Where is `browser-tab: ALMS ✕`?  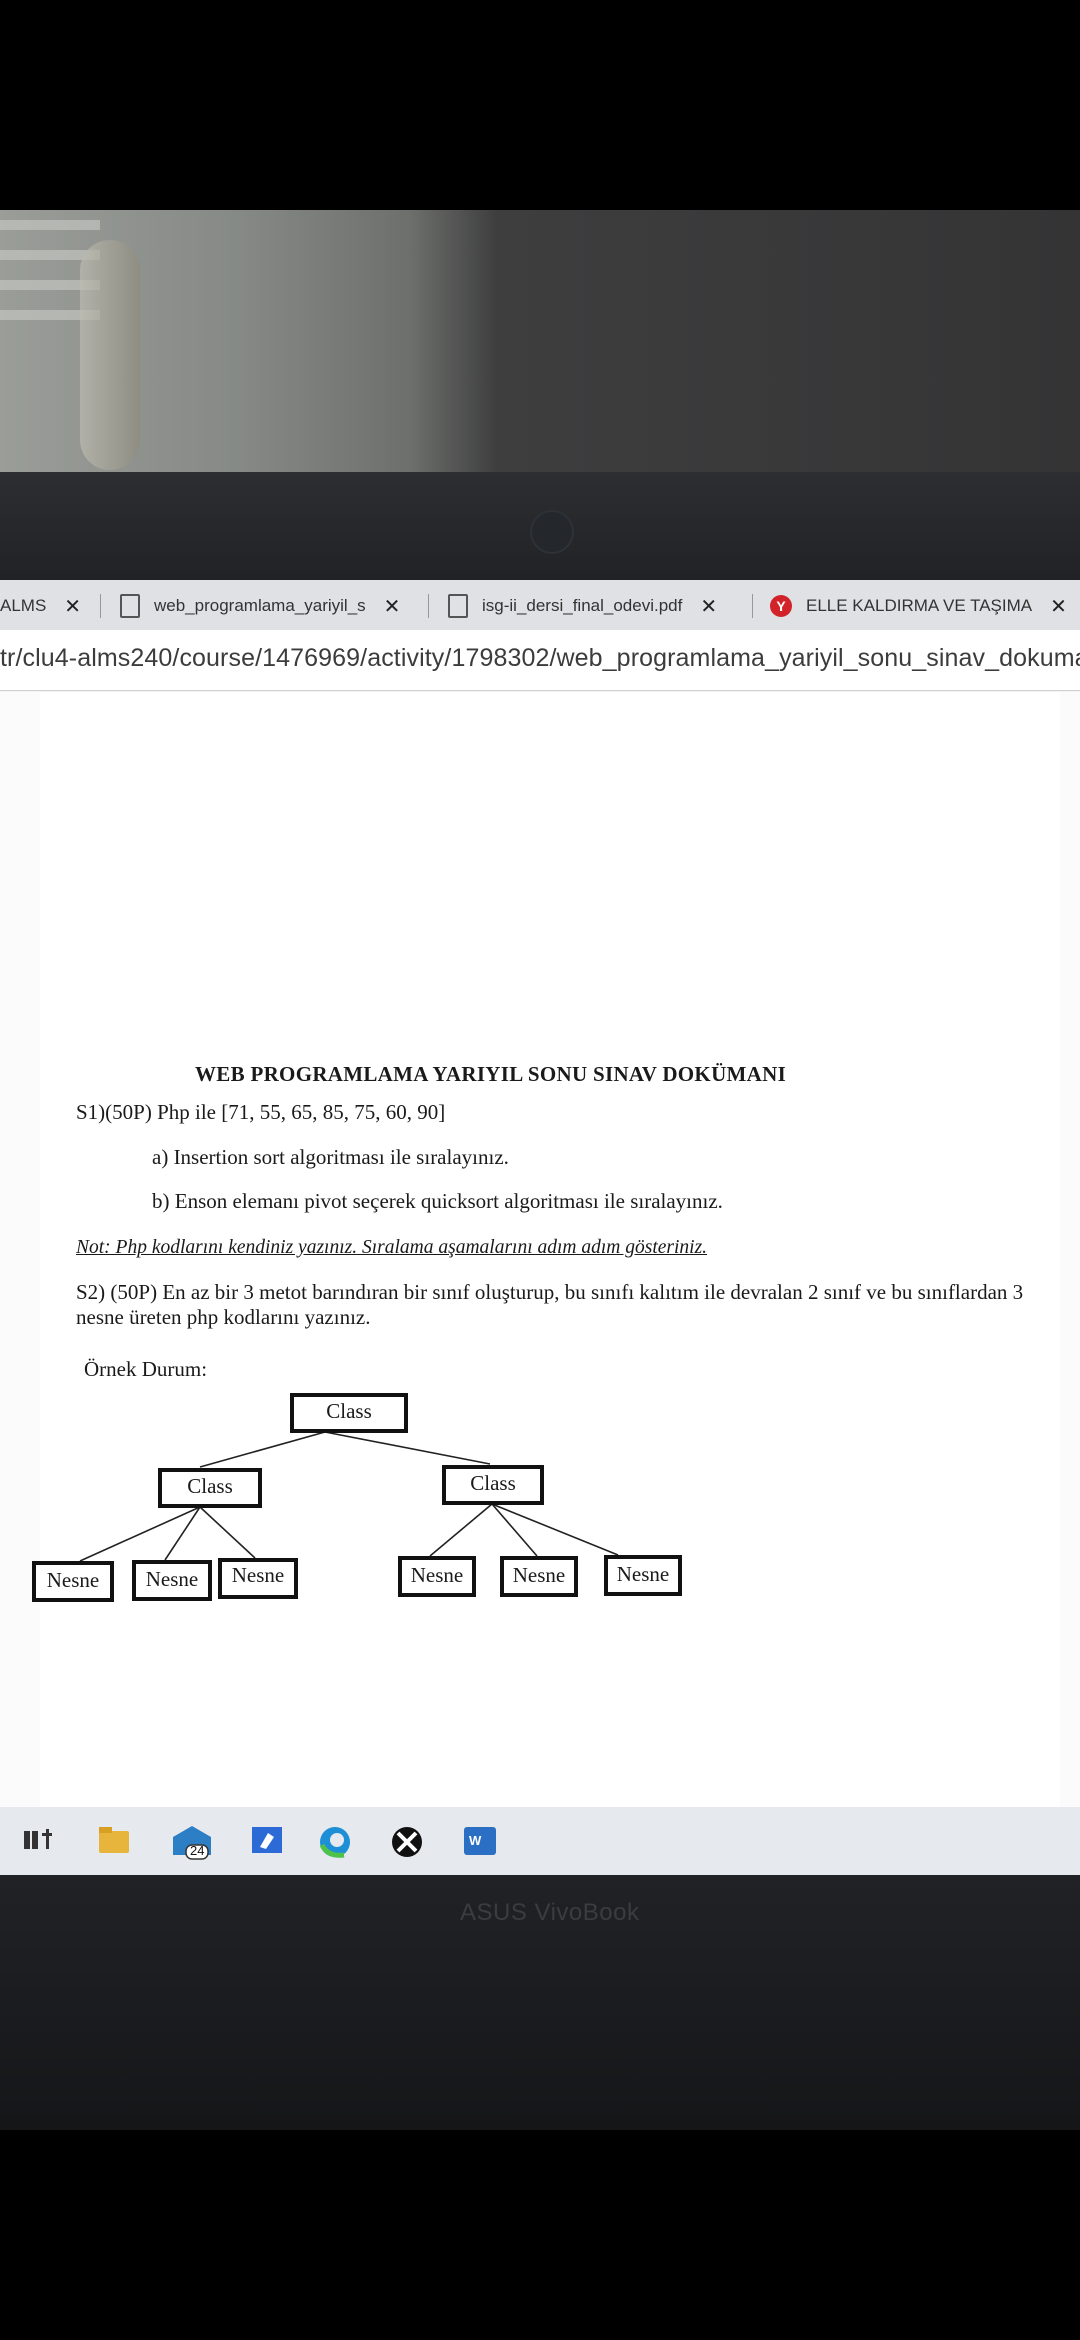
browser-tab: ALMS ✕ is located at coordinates (40, 606).